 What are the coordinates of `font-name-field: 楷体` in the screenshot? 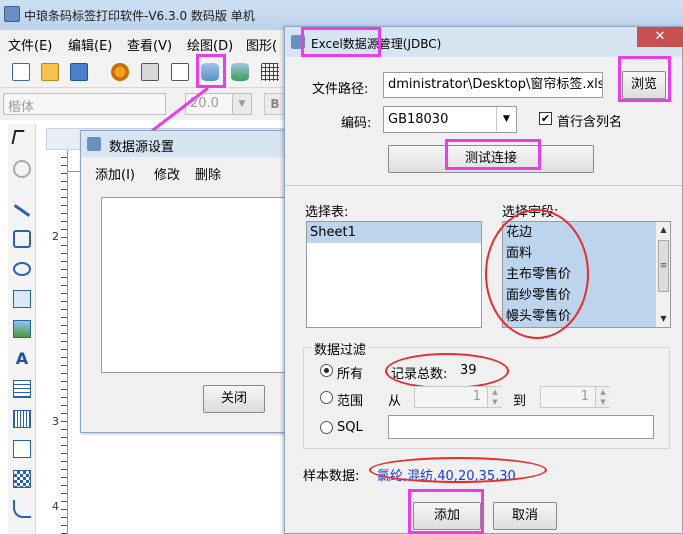 It's located at (84, 104).